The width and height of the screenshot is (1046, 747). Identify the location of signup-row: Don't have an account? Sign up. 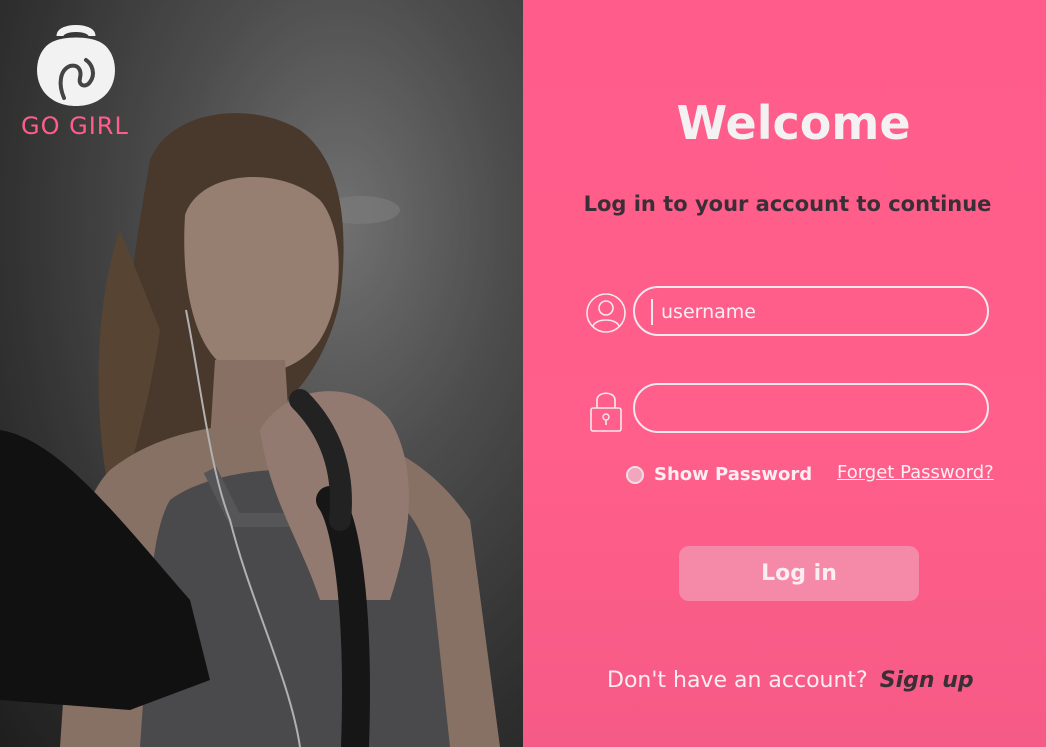
(790, 680).